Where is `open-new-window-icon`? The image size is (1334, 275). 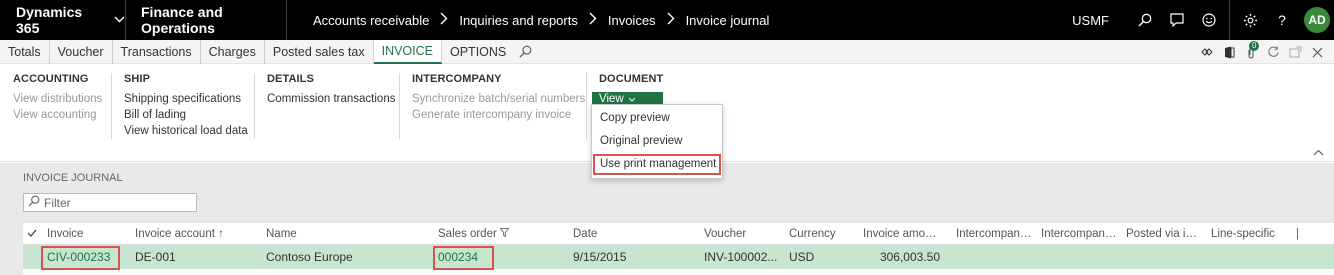
open-new-window-icon is located at coordinates (1295, 52).